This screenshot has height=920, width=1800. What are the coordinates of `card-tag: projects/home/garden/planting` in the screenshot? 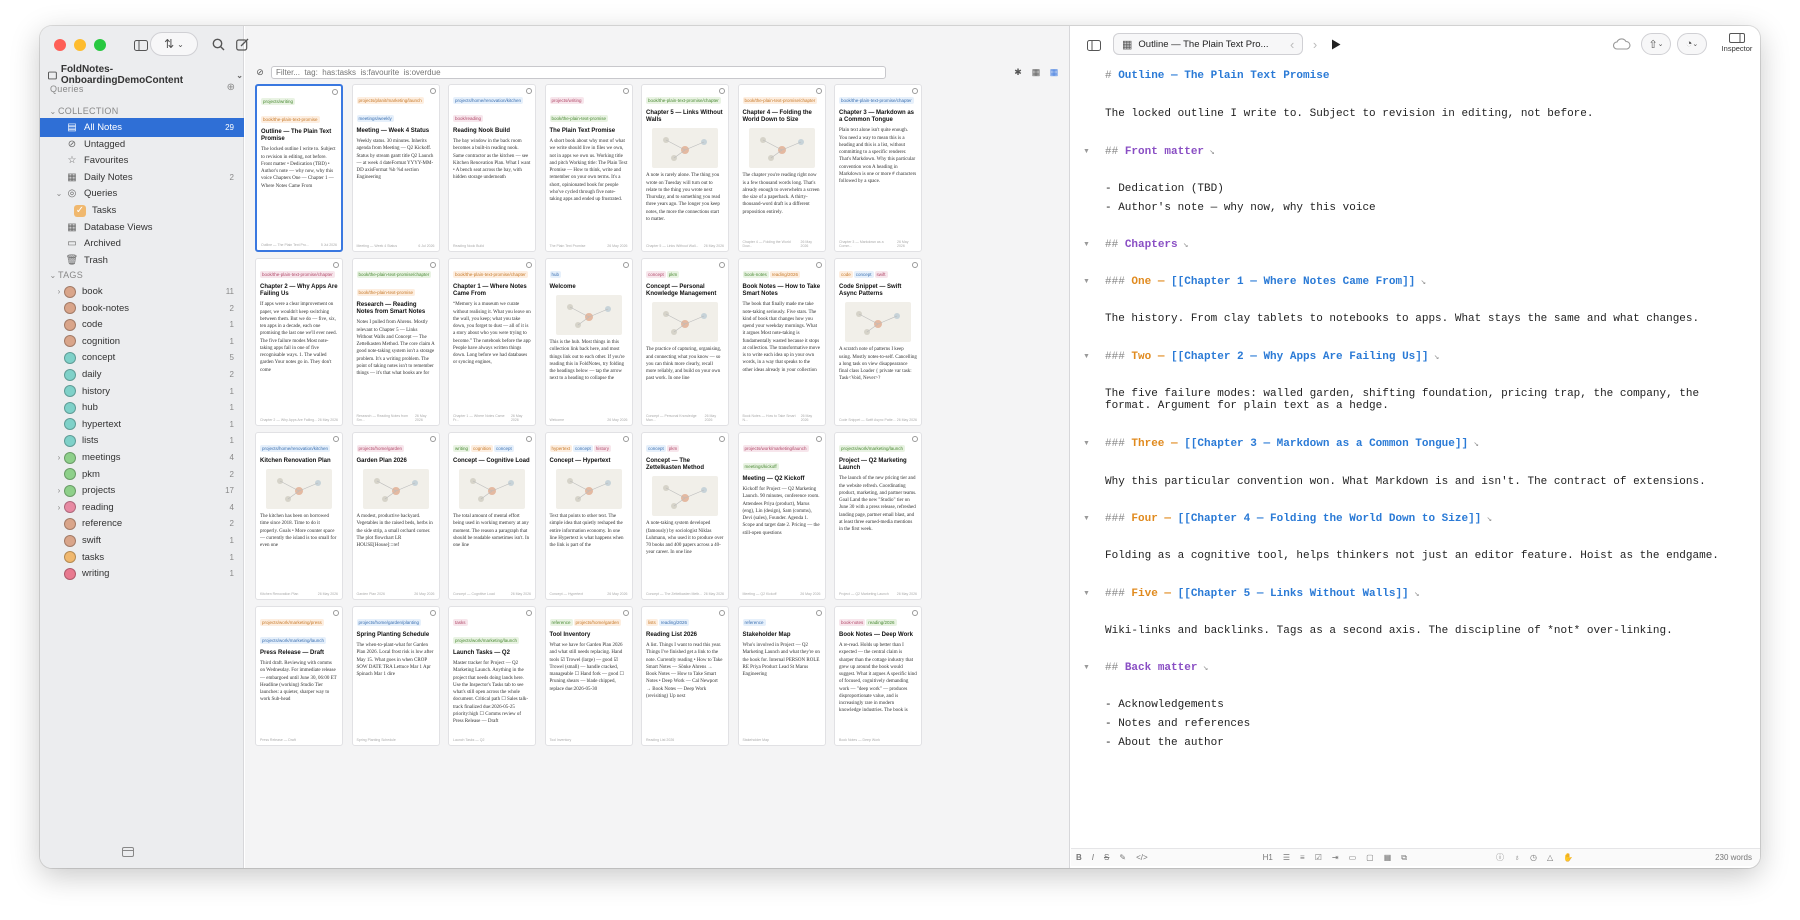 It's located at (389, 622).